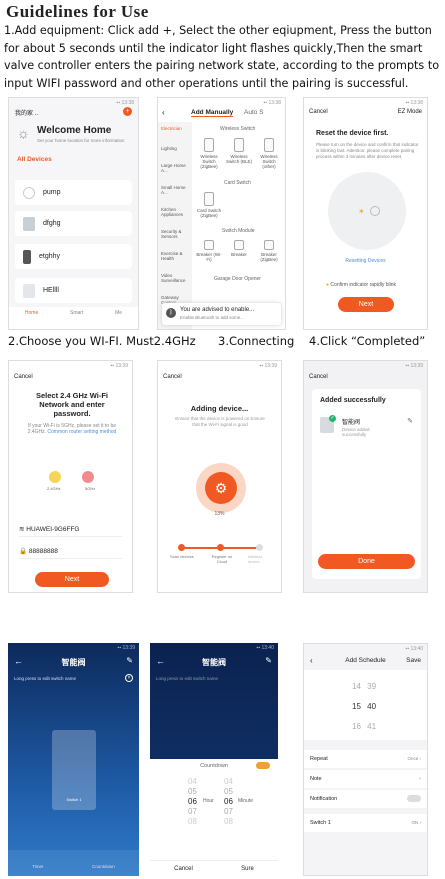  Describe the element at coordinates (247, 868) in the screenshot. I see `sure-button: Sure` at that location.